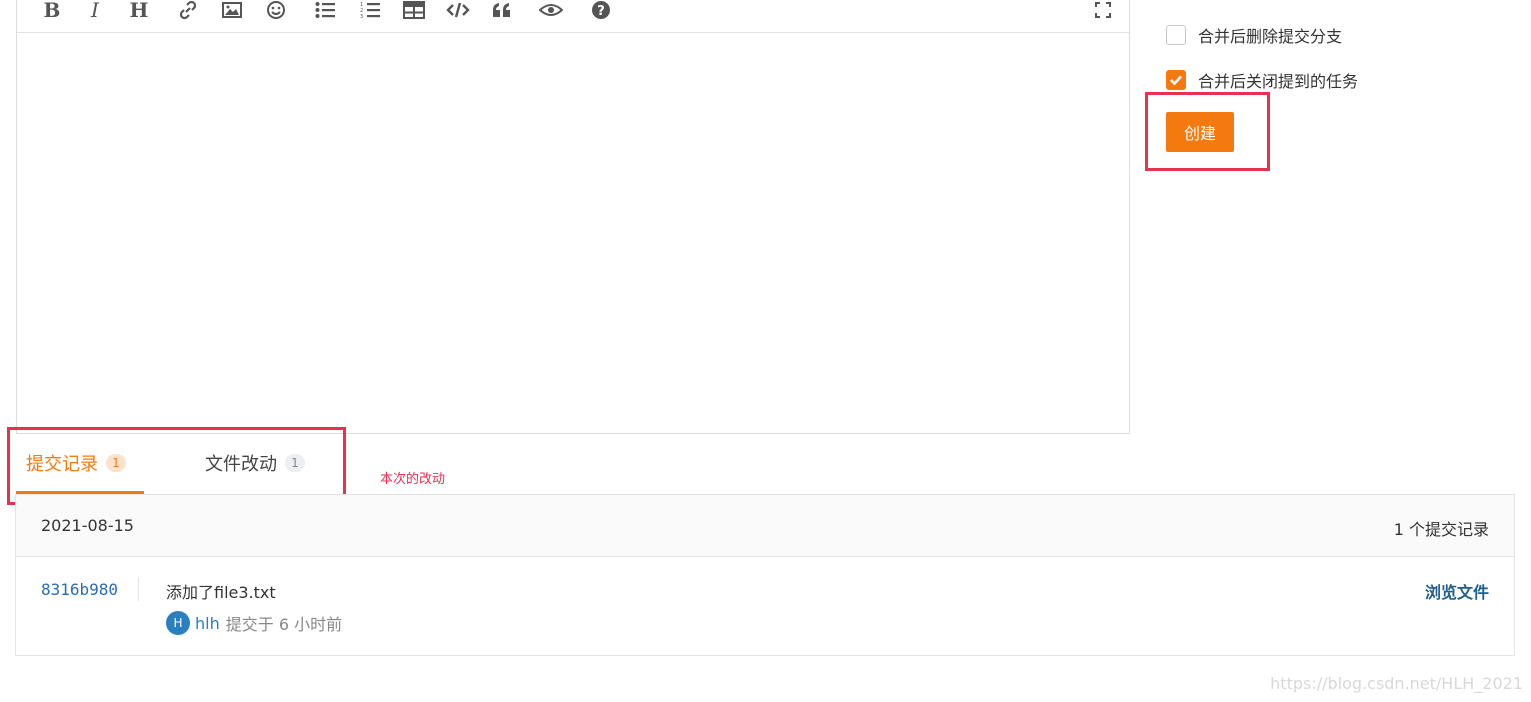  What do you see at coordinates (1207, 131) in the screenshot?
I see `annotation-box-create` at bounding box center [1207, 131].